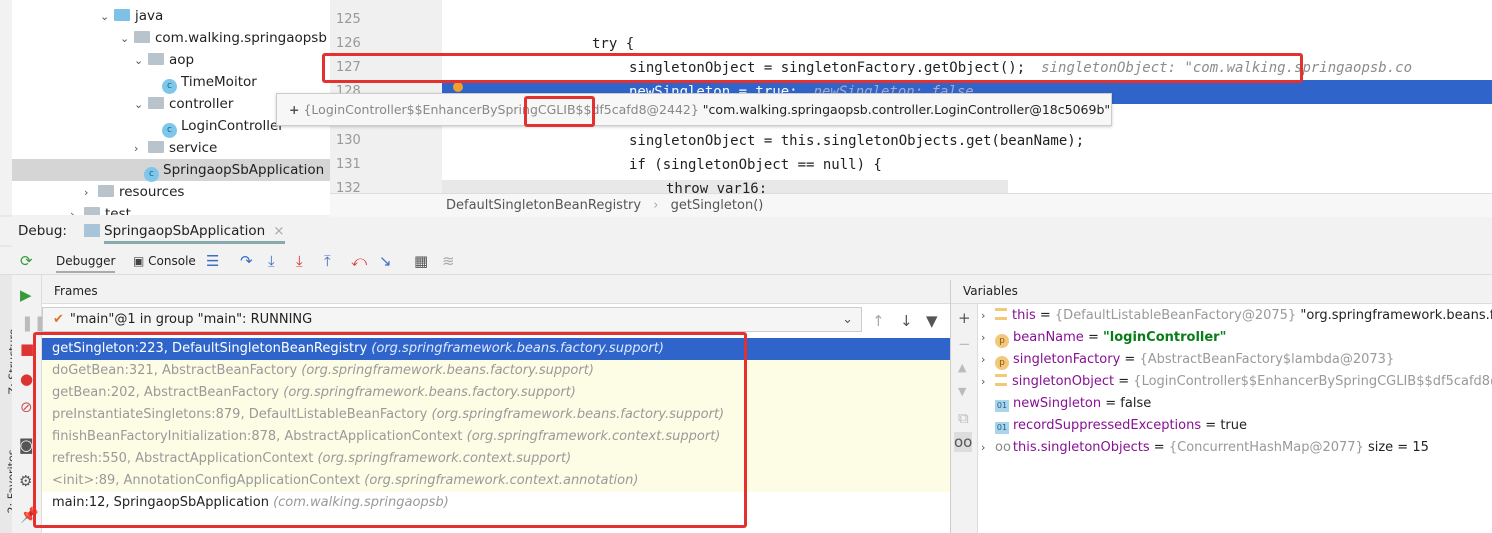 Image resolution: width=1492 pixels, height=533 pixels. I want to click on debug-label: Debug:, so click(42, 231).